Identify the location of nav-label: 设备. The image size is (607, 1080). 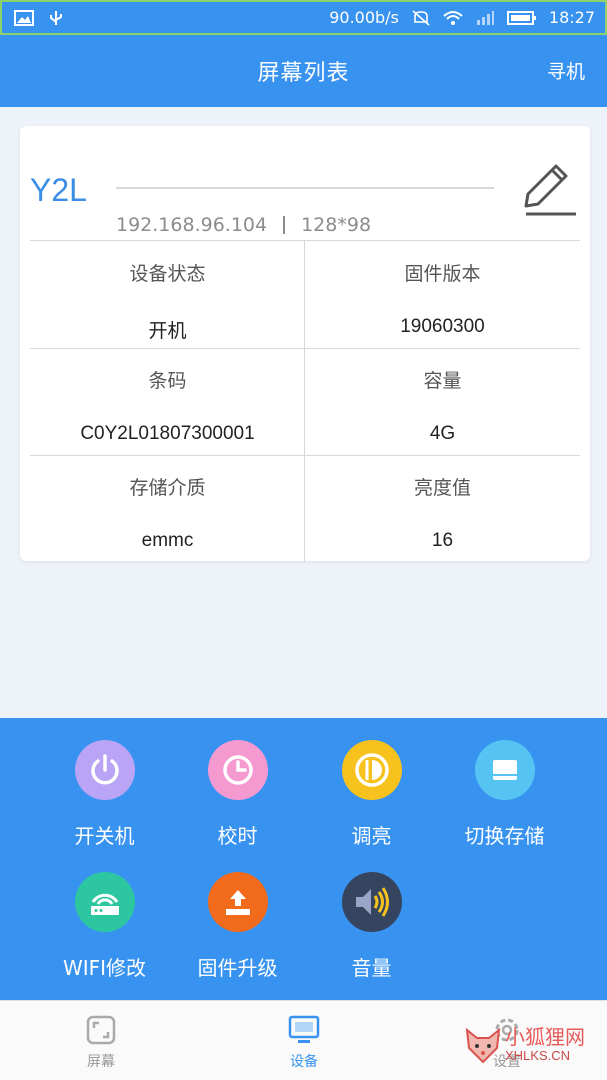
(304, 1062).